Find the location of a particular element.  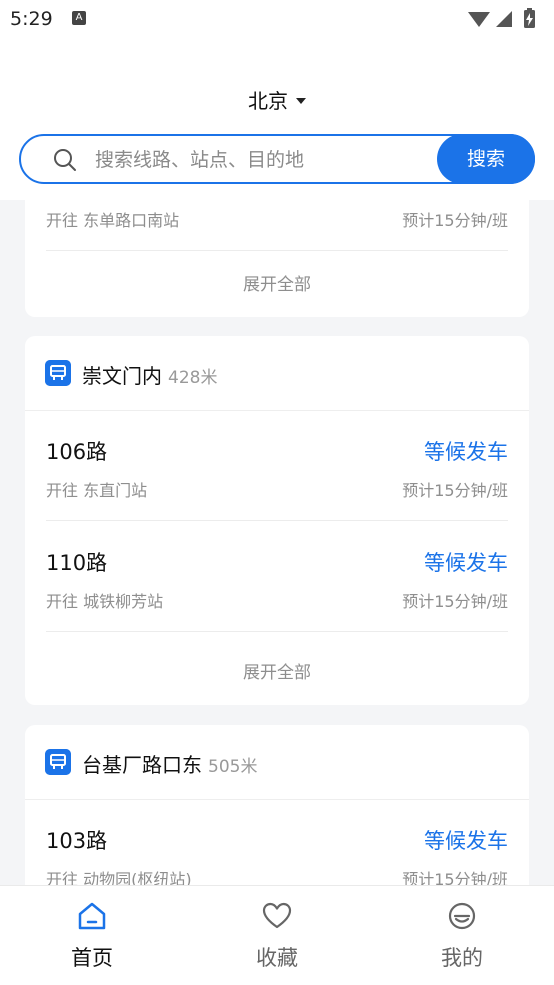

nav-favorites-label: 收藏 is located at coordinates (277, 958).